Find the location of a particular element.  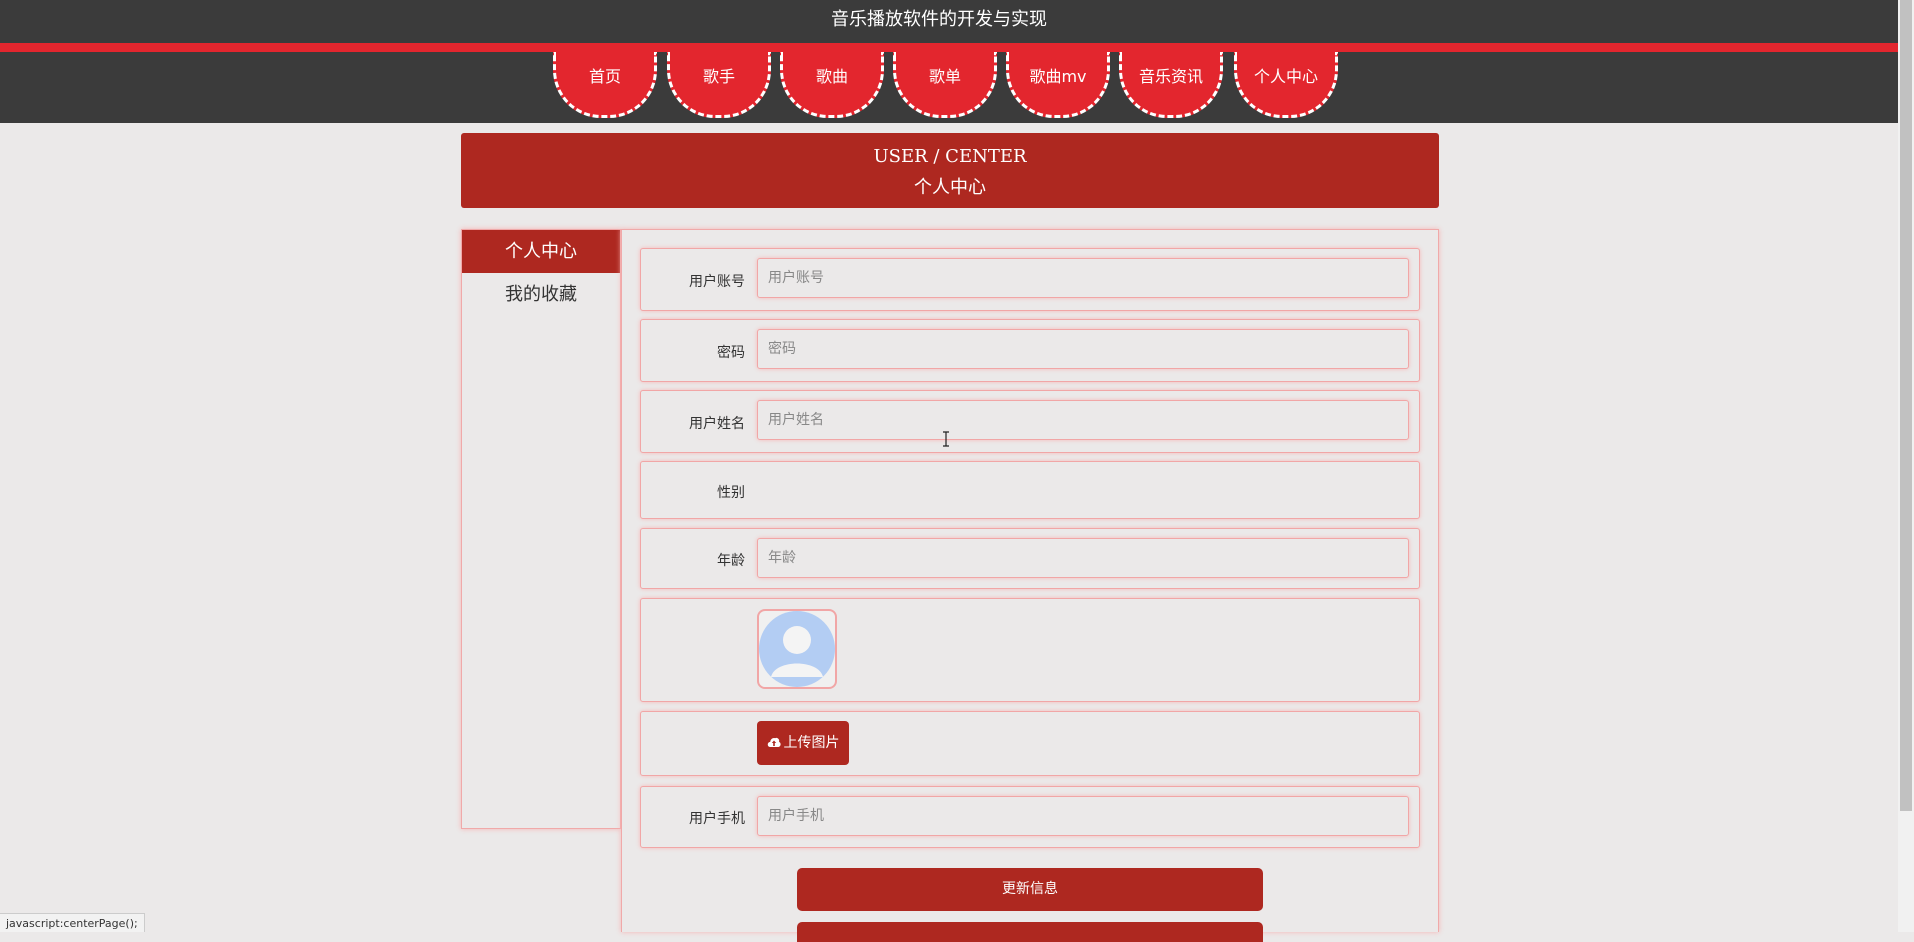

form-row-name: 用户姓名 is located at coordinates (1030, 421).